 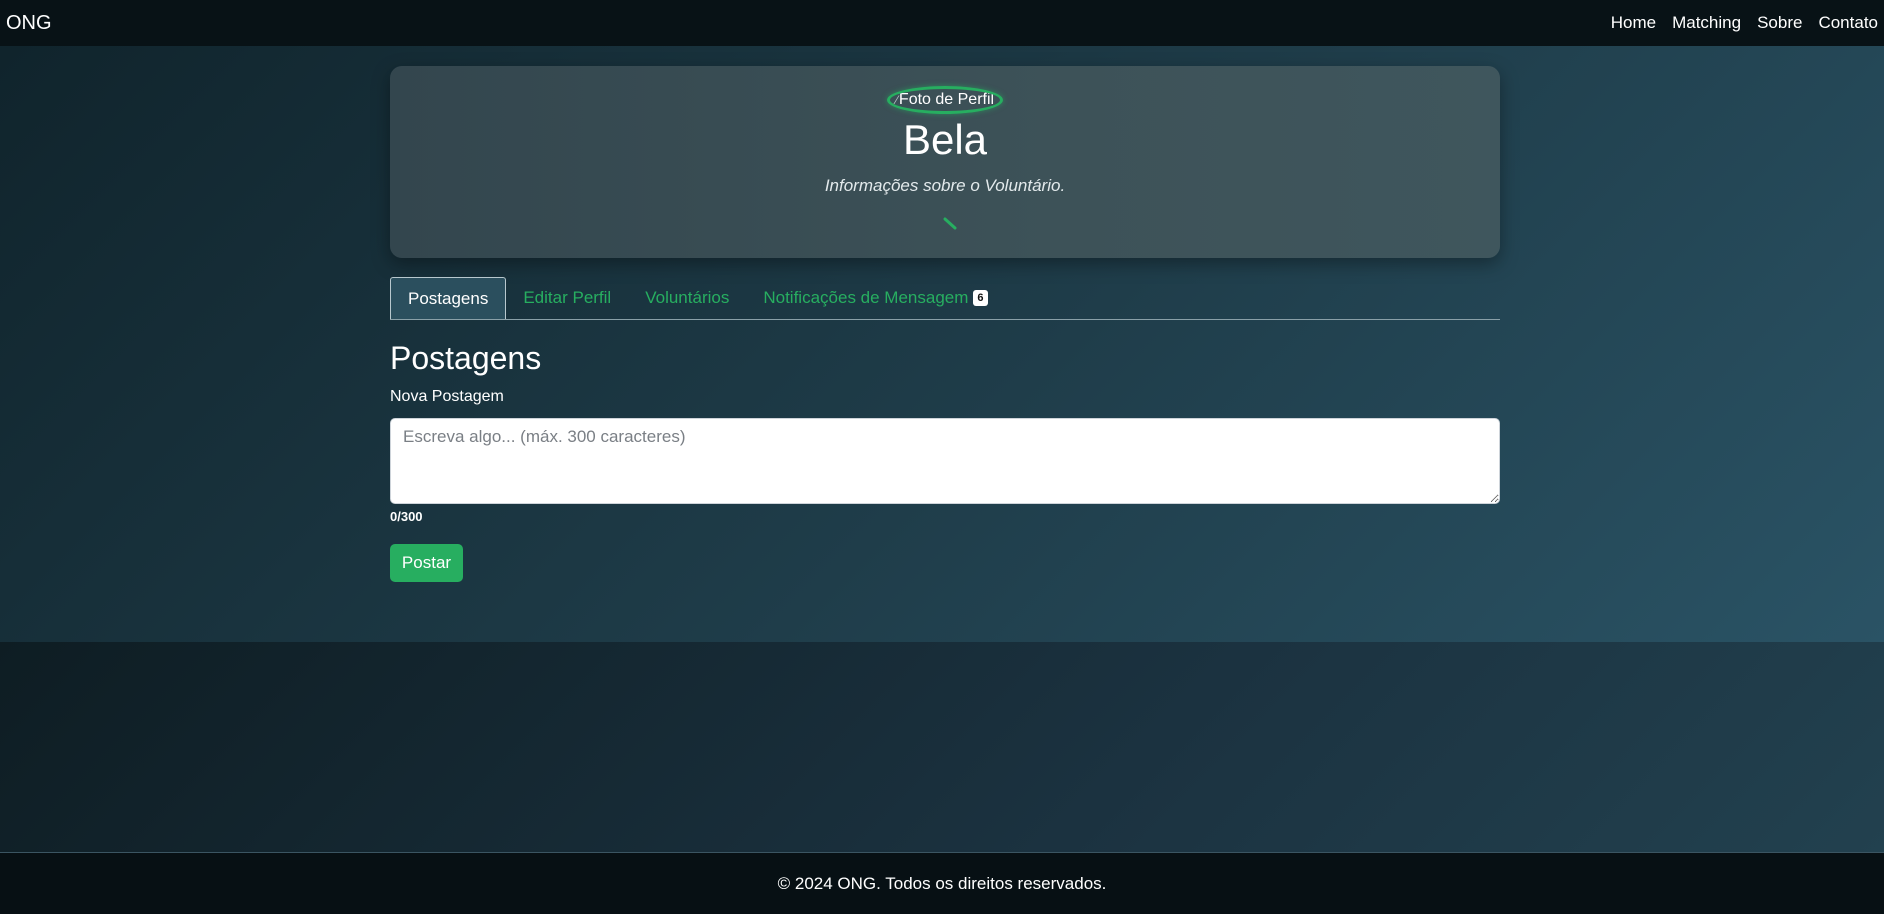 What do you see at coordinates (945, 461) in the screenshot?
I see `post-textarea` at bounding box center [945, 461].